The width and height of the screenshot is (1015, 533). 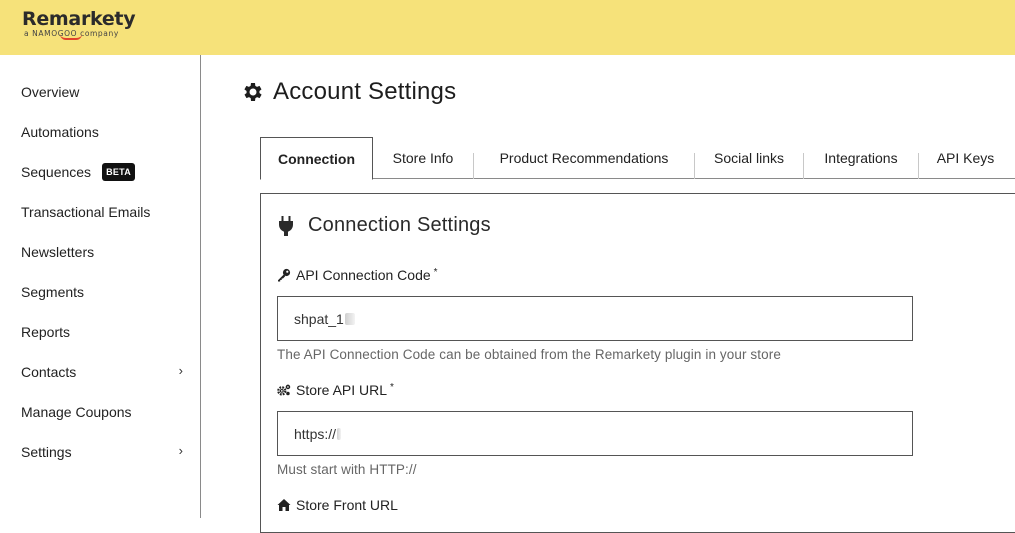 What do you see at coordinates (337, 505) in the screenshot?
I see `store-front-url-label: Store Front URL` at bounding box center [337, 505].